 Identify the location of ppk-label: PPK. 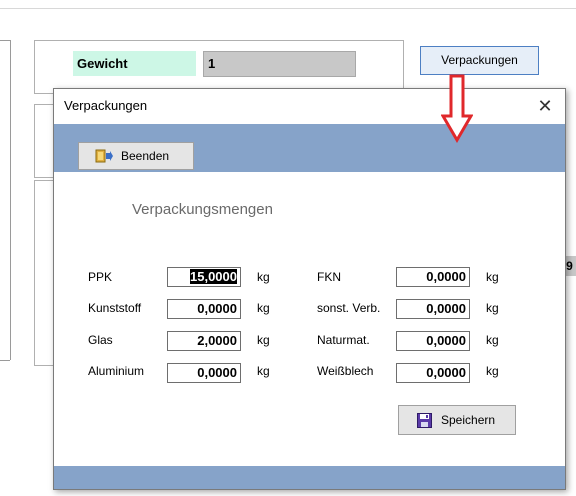
(100, 277).